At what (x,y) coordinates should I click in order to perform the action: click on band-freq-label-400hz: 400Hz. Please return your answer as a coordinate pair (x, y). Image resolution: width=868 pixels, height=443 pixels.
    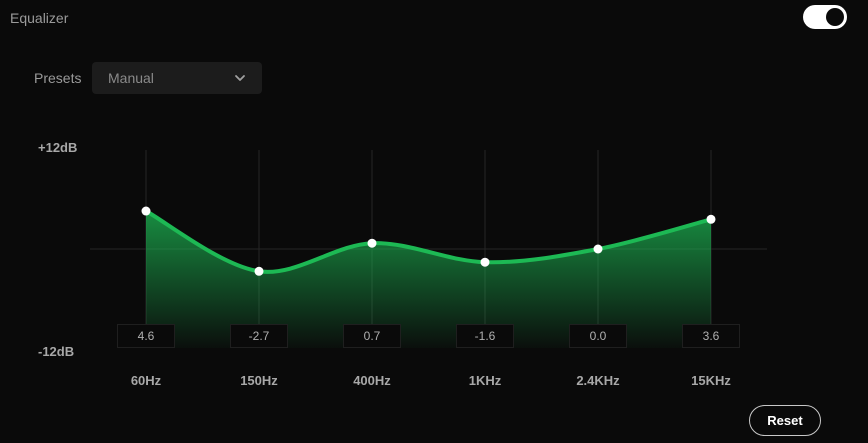
    Looking at the image, I should click on (372, 380).